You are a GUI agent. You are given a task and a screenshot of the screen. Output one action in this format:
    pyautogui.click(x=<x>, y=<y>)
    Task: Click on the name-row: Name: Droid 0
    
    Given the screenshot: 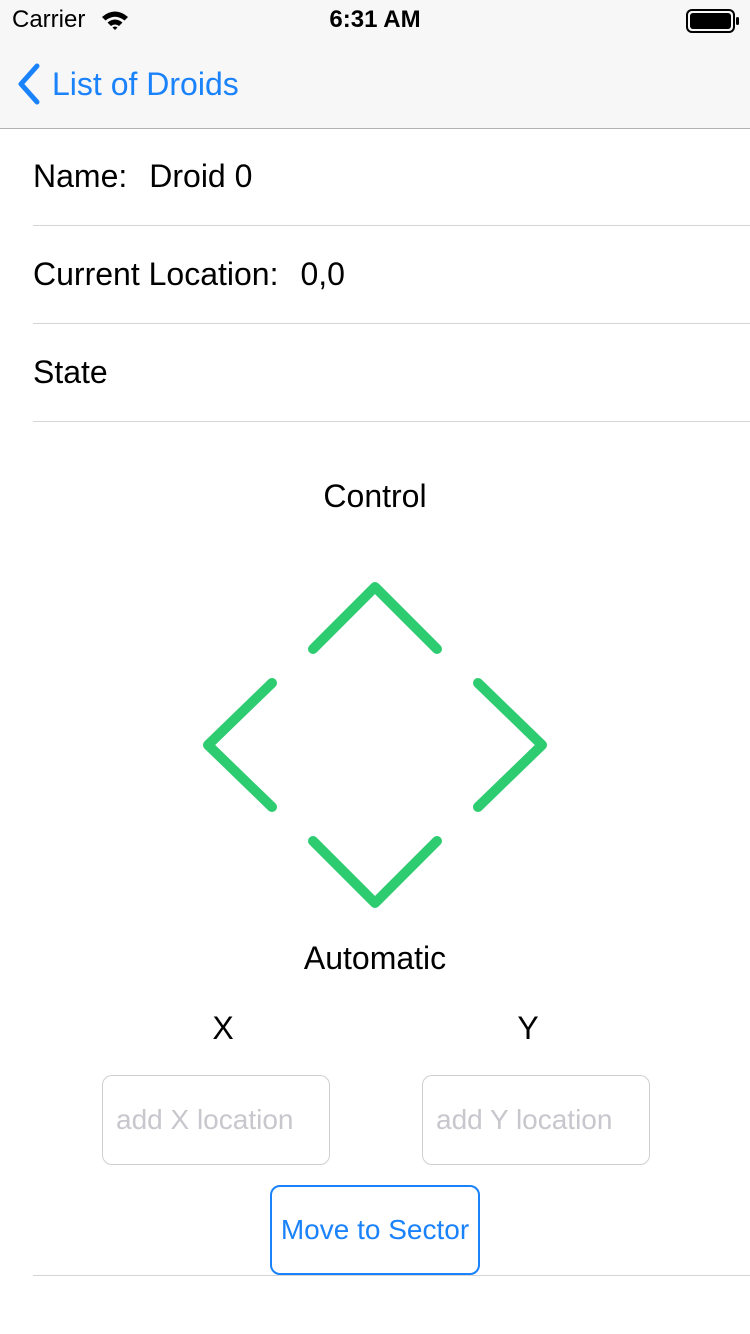 What is the action you would take?
    pyautogui.click(x=391, y=177)
    